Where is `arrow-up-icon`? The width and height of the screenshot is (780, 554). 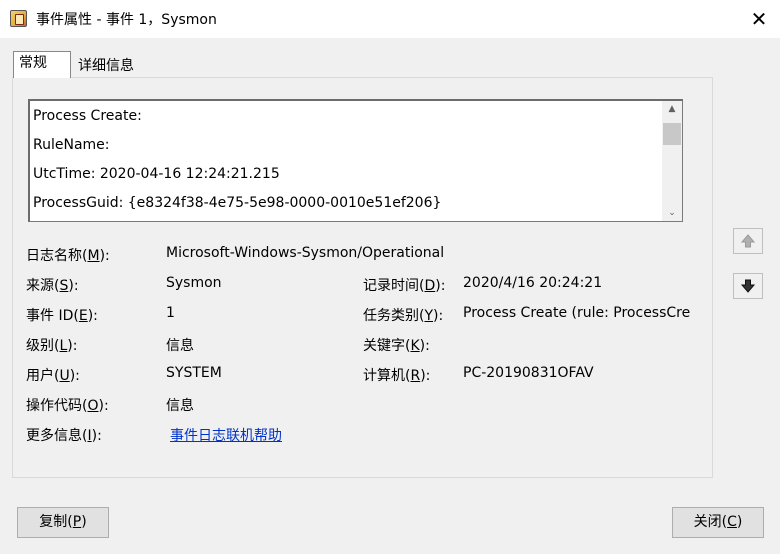 arrow-up-icon is located at coordinates (748, 241).